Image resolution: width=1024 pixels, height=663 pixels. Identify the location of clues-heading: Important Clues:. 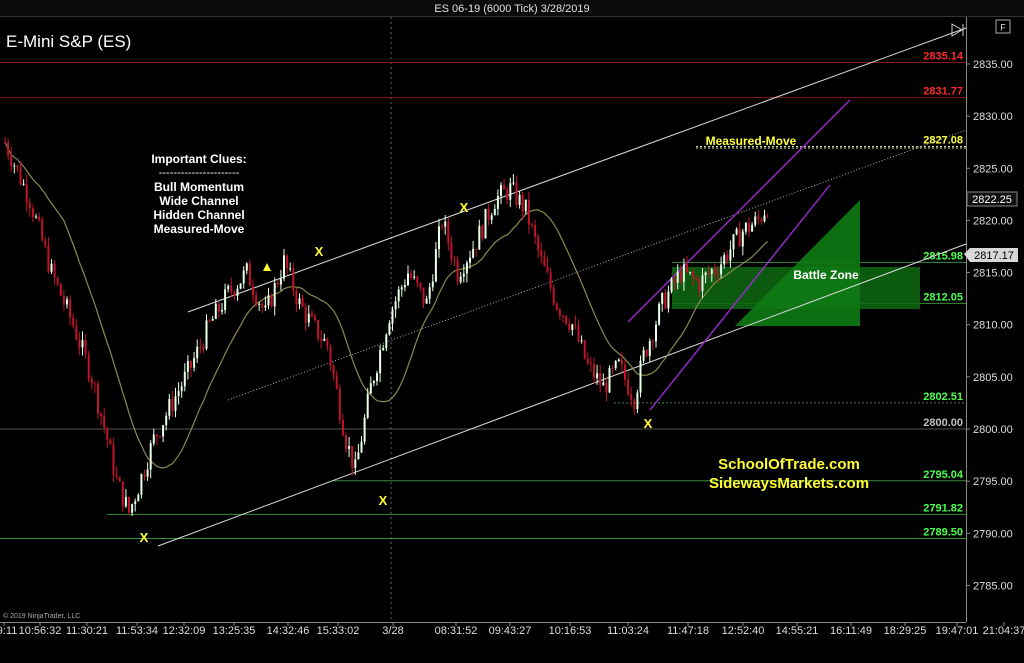
(198, 159).